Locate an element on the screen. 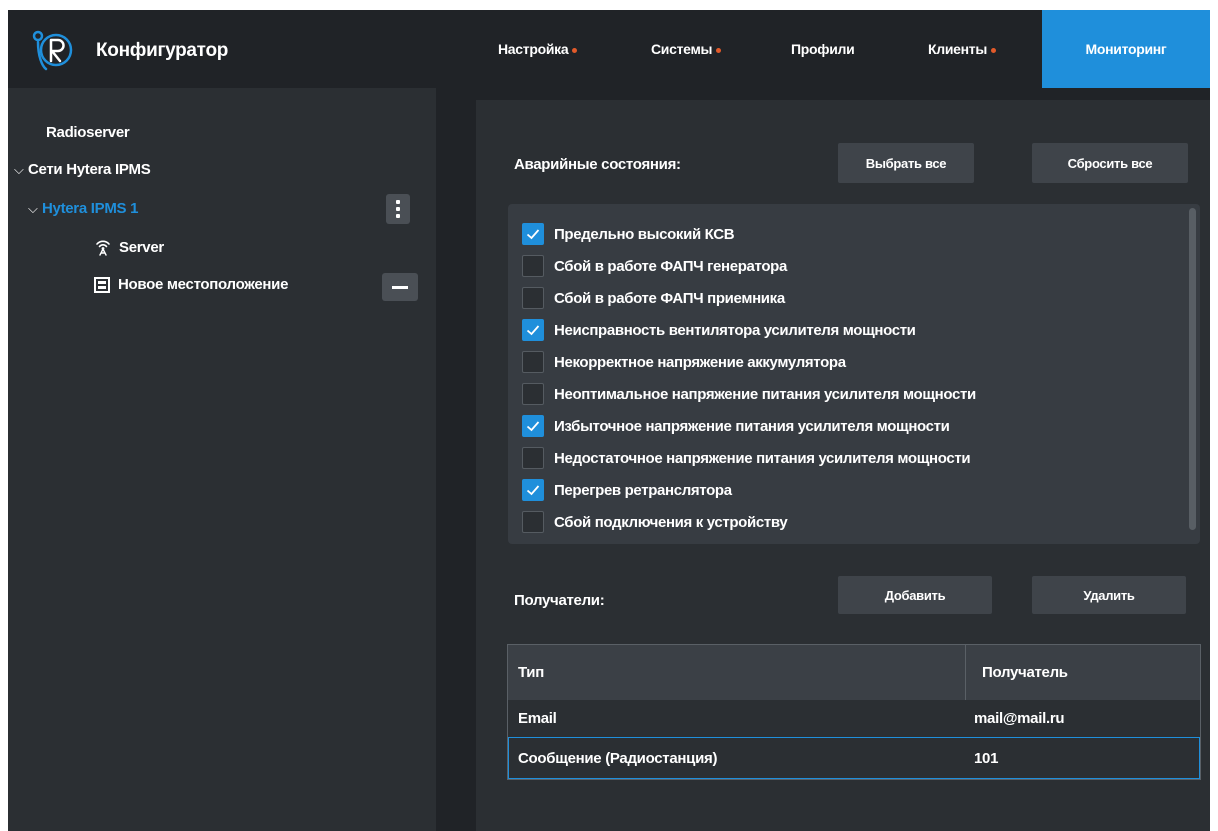  tab-profiles-label: Профили is located at coordinates (823, 49).